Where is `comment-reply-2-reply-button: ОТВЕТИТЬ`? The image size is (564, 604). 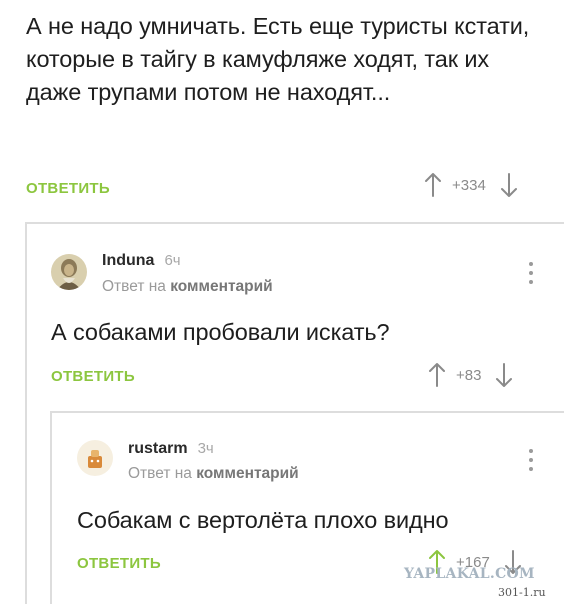
comment-reply-2-reply-button: ОТВЕТИТЬ is located at coordinates (119, 563).